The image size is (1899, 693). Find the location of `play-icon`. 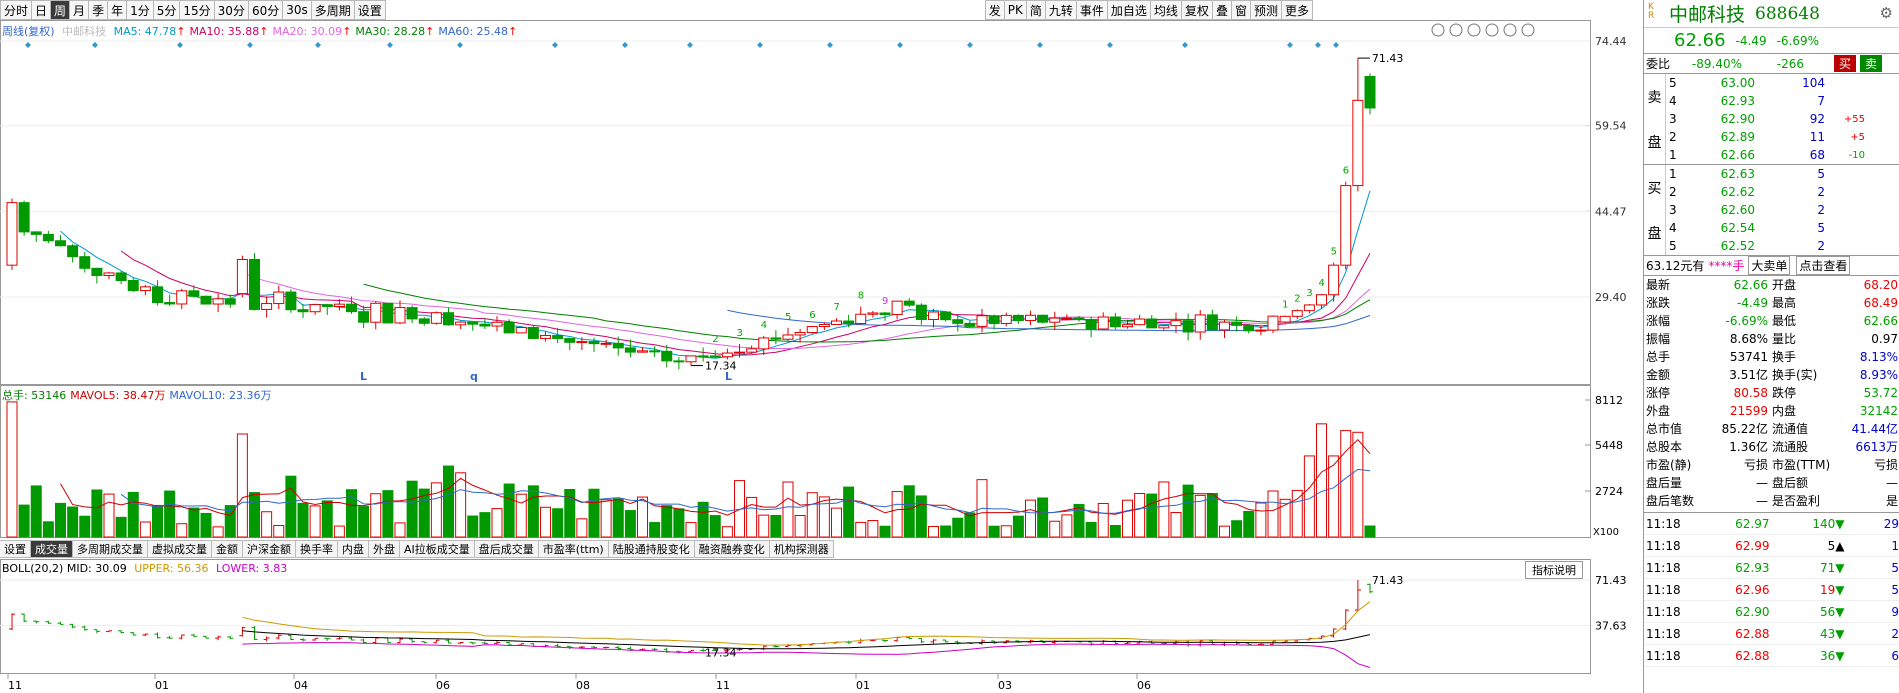

play-icon is located at coordinates (1474, 30).